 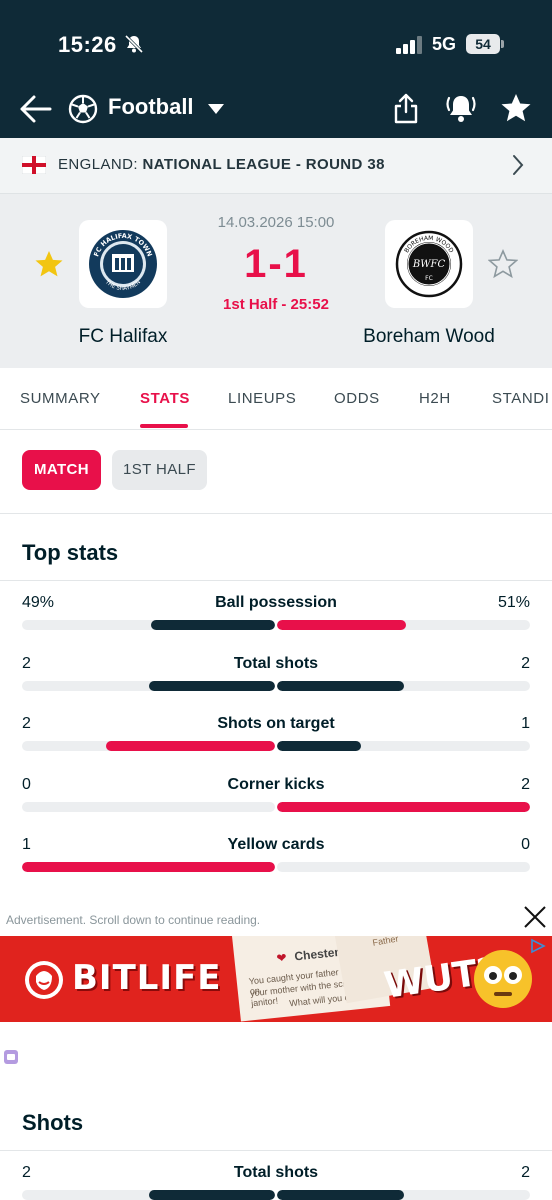 I want to click on breadcrumb-text: ENGLAND: NATIONAL LEAGUE - ROUND 38, so click(x=221, y=164).